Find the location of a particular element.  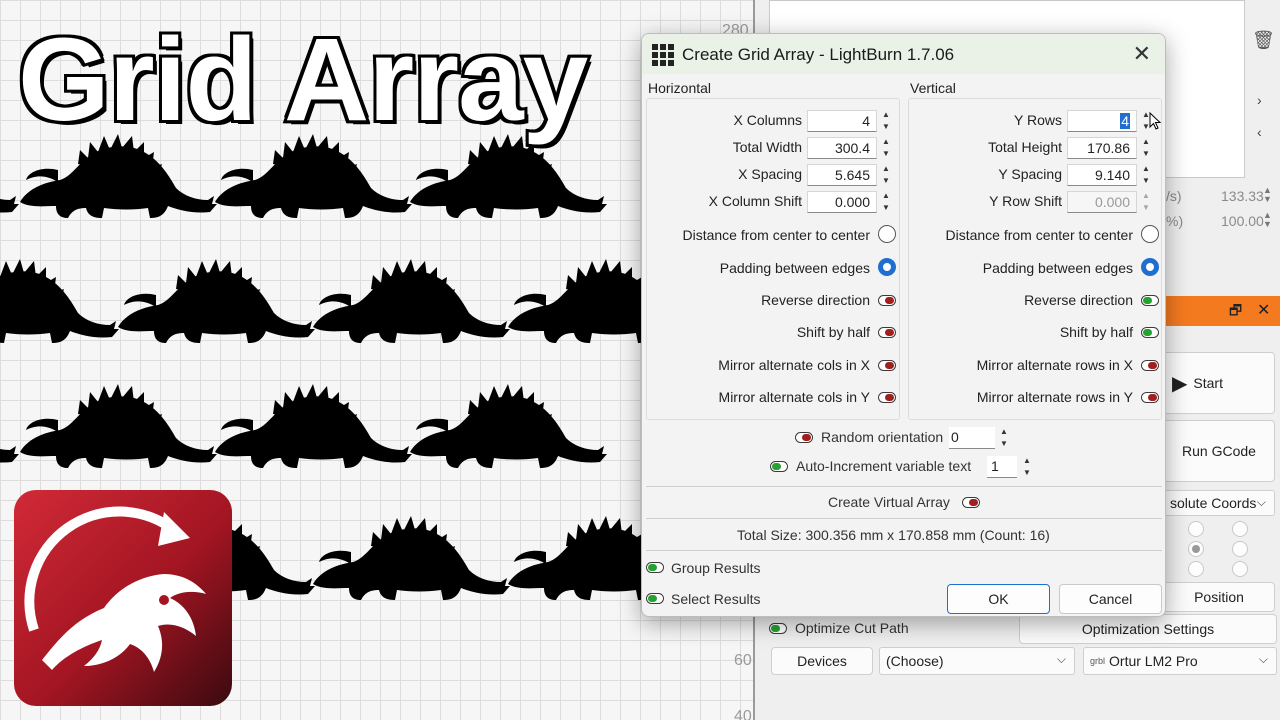

optimization-settings-button: Optimization Settings is located at coordinates (1148, 629).